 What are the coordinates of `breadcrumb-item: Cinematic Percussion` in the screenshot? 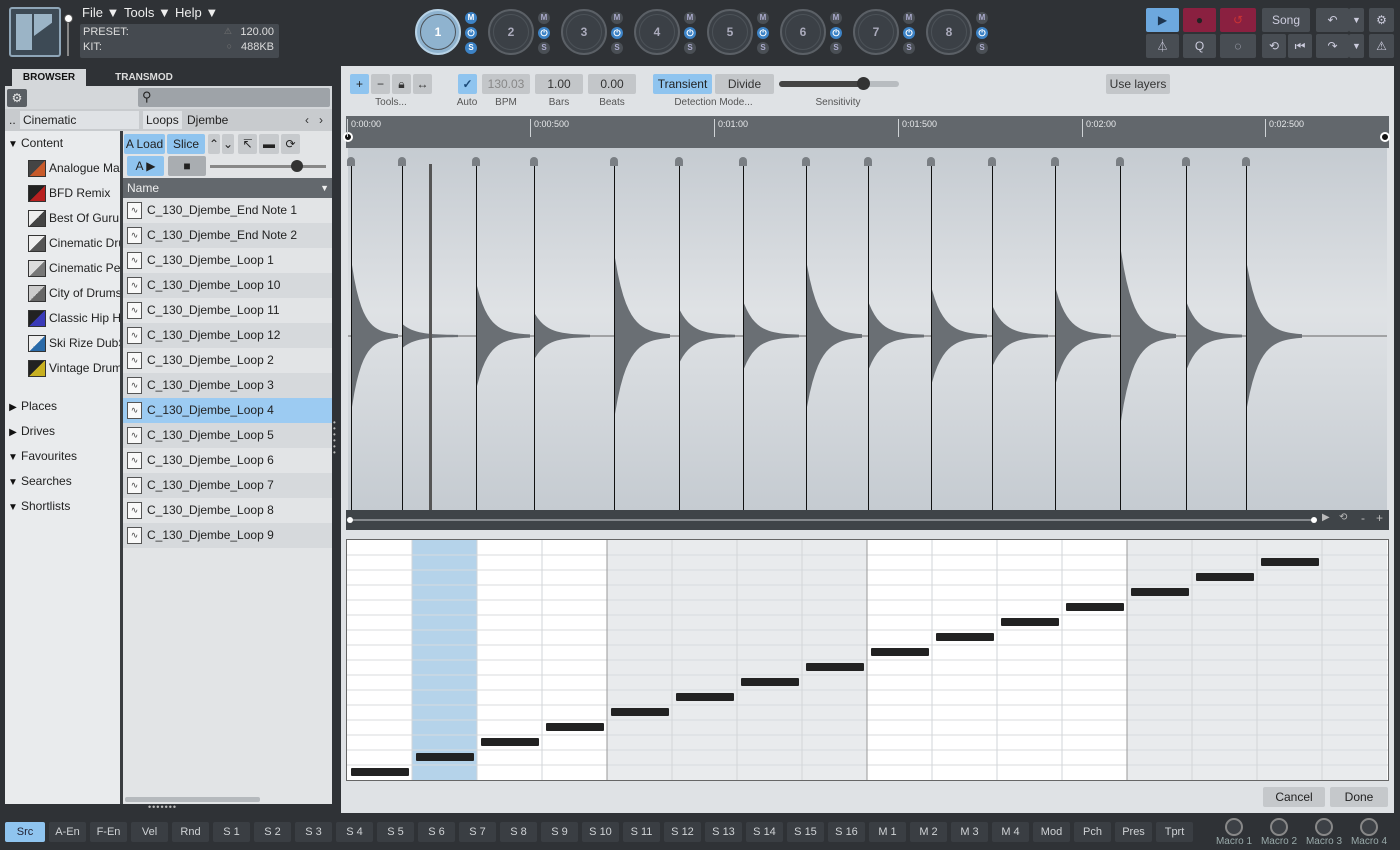 It's located at (79, 128).